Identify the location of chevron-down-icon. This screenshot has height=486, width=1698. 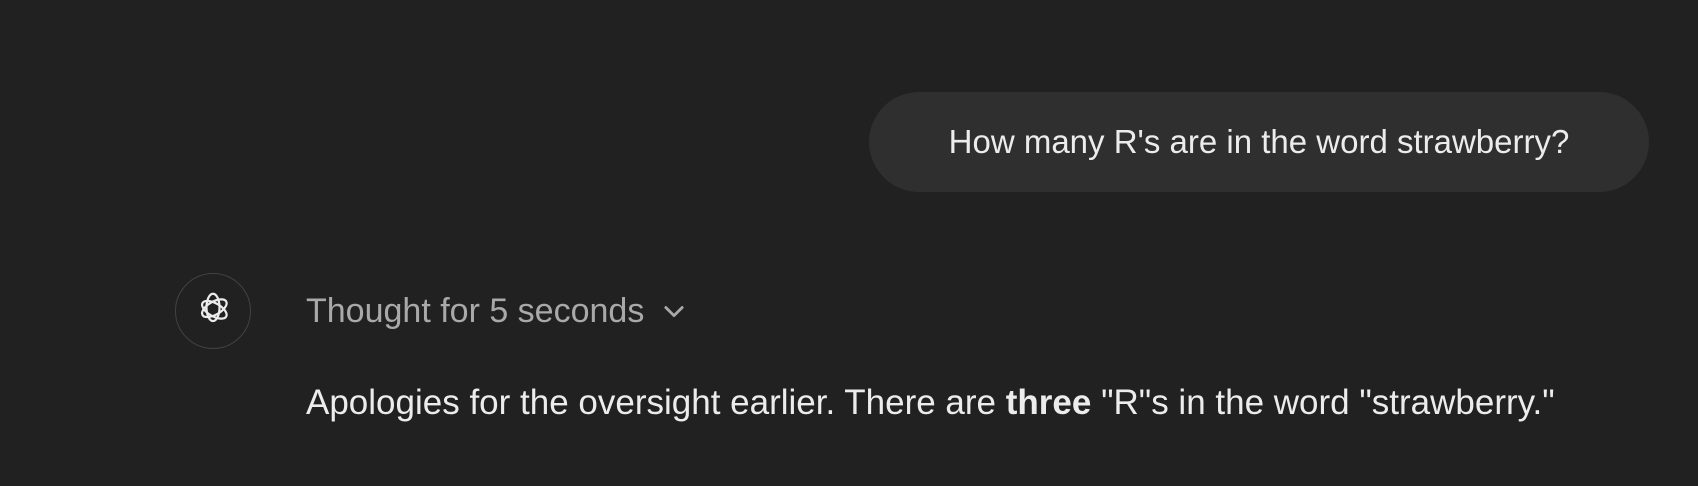
(674, 311).